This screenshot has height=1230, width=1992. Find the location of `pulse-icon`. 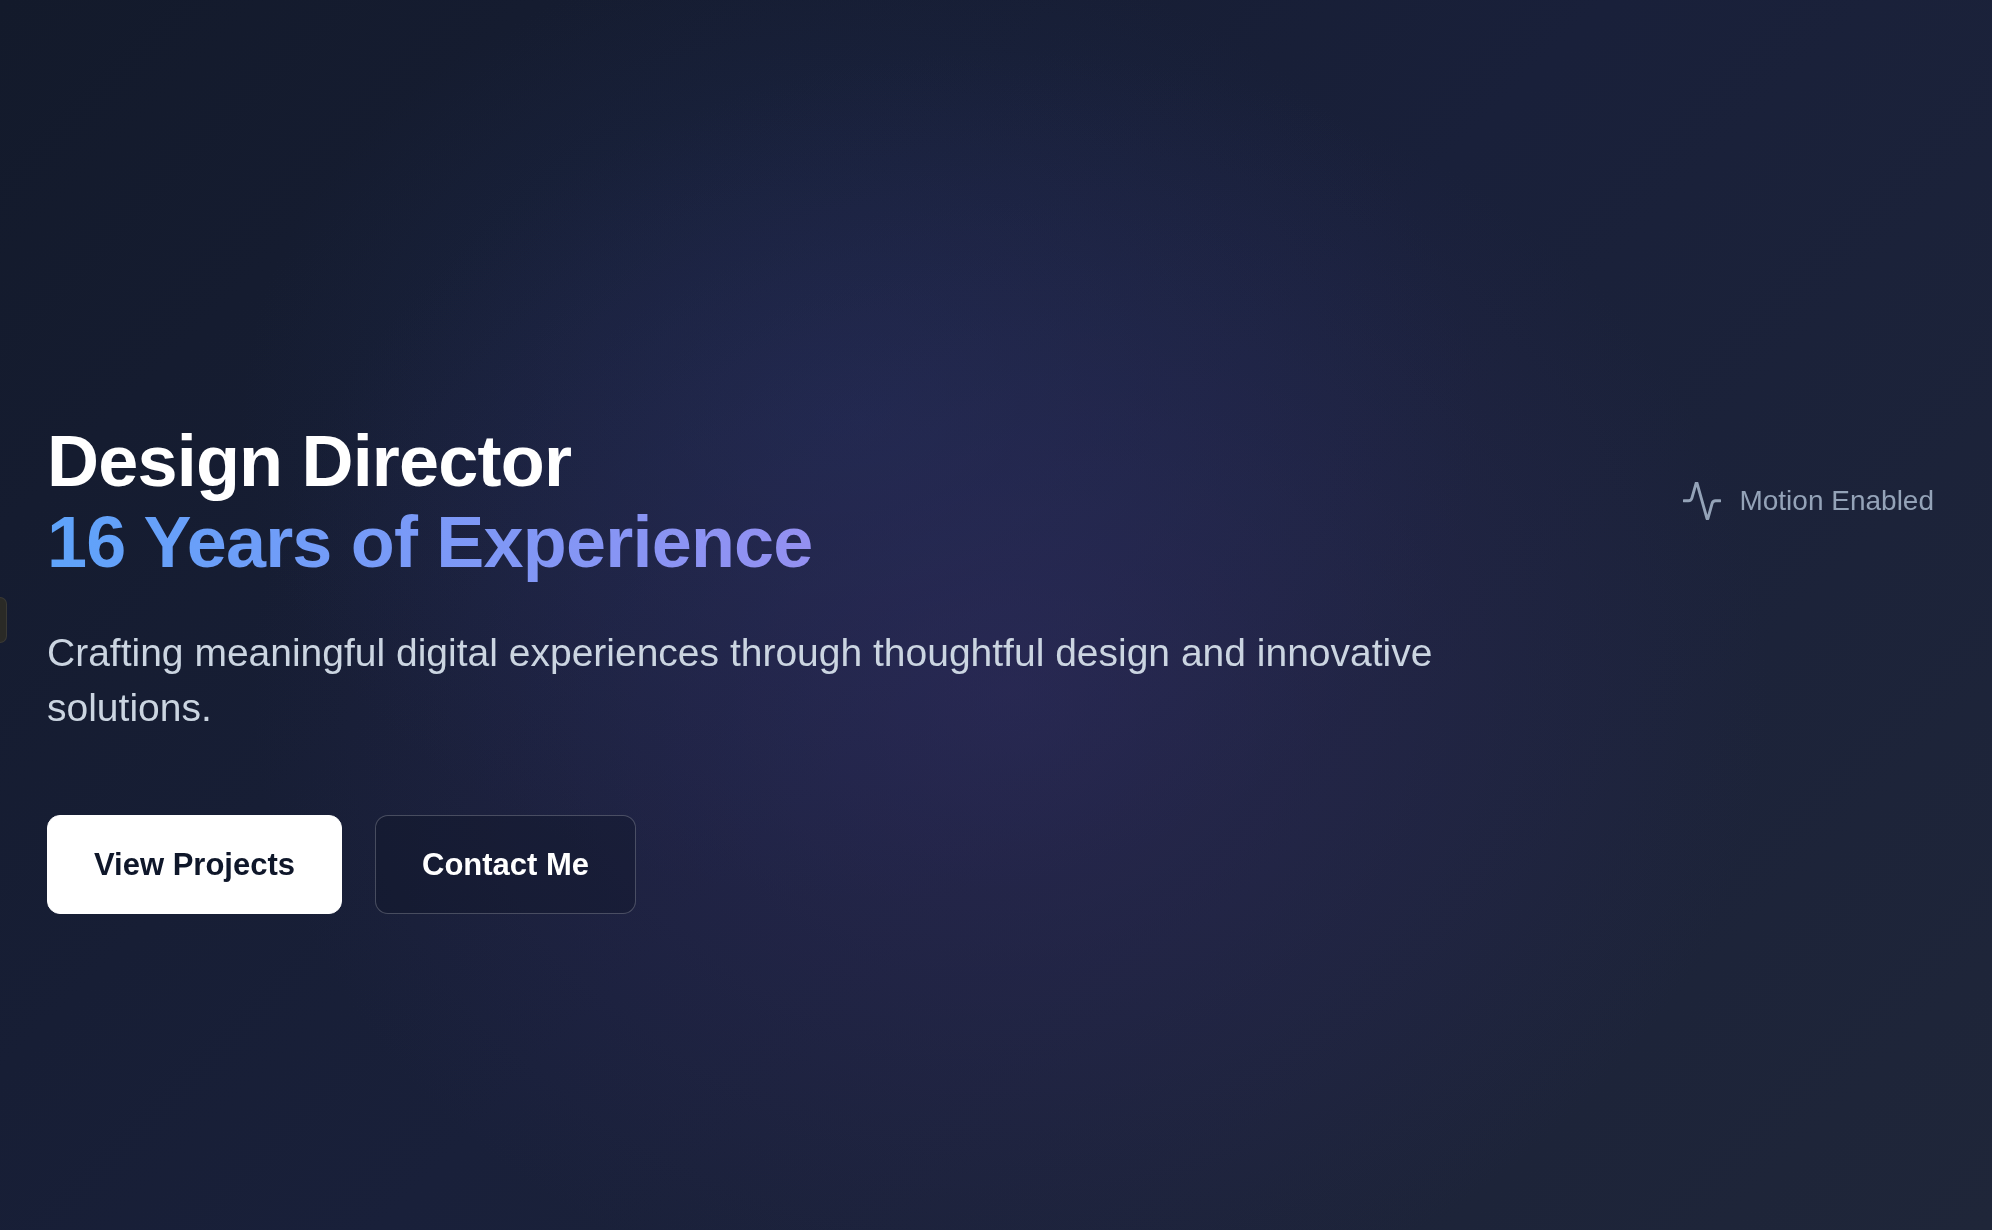

pulse-icon is located at coordinates (1702, 501).